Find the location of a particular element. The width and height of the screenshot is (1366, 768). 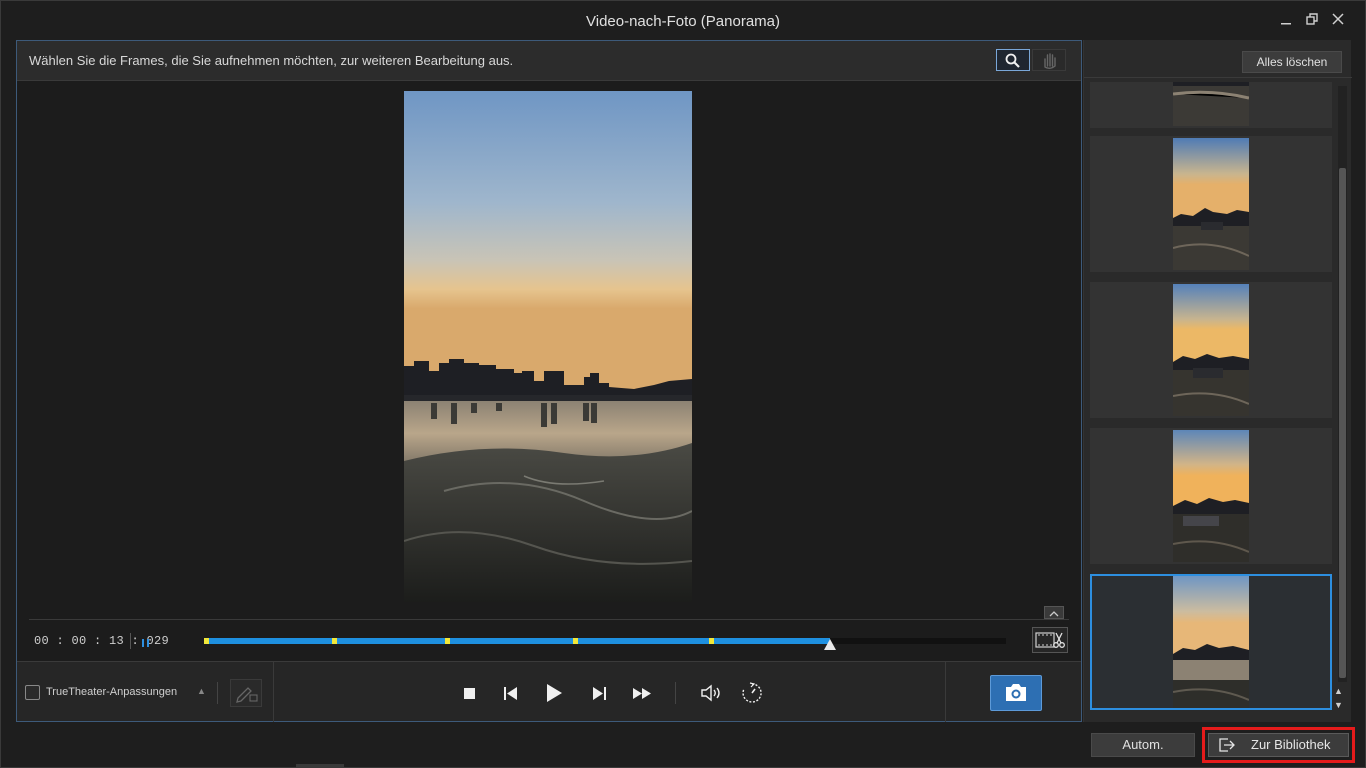

video-frame-preview is located at coordinates (548, 346).